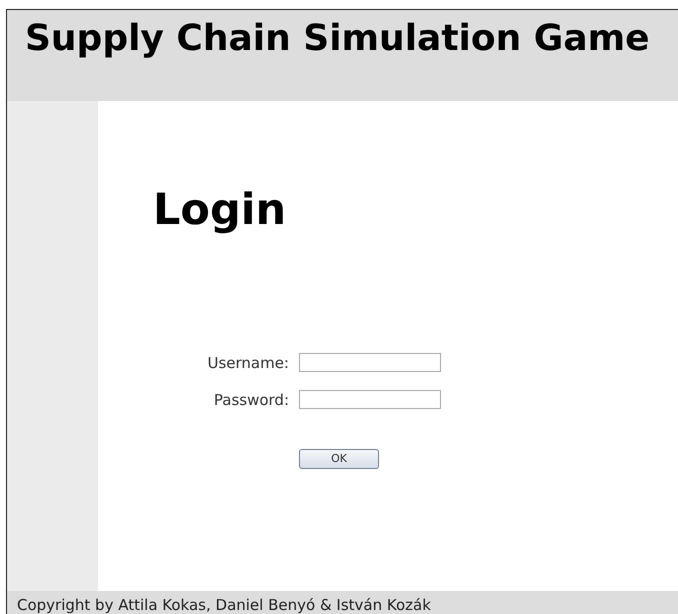 The width and height of the screenshot is (678, 614). Describe the element at coordinates (248, 363) in the screenshot. I see `field-label: Username:` at that location.